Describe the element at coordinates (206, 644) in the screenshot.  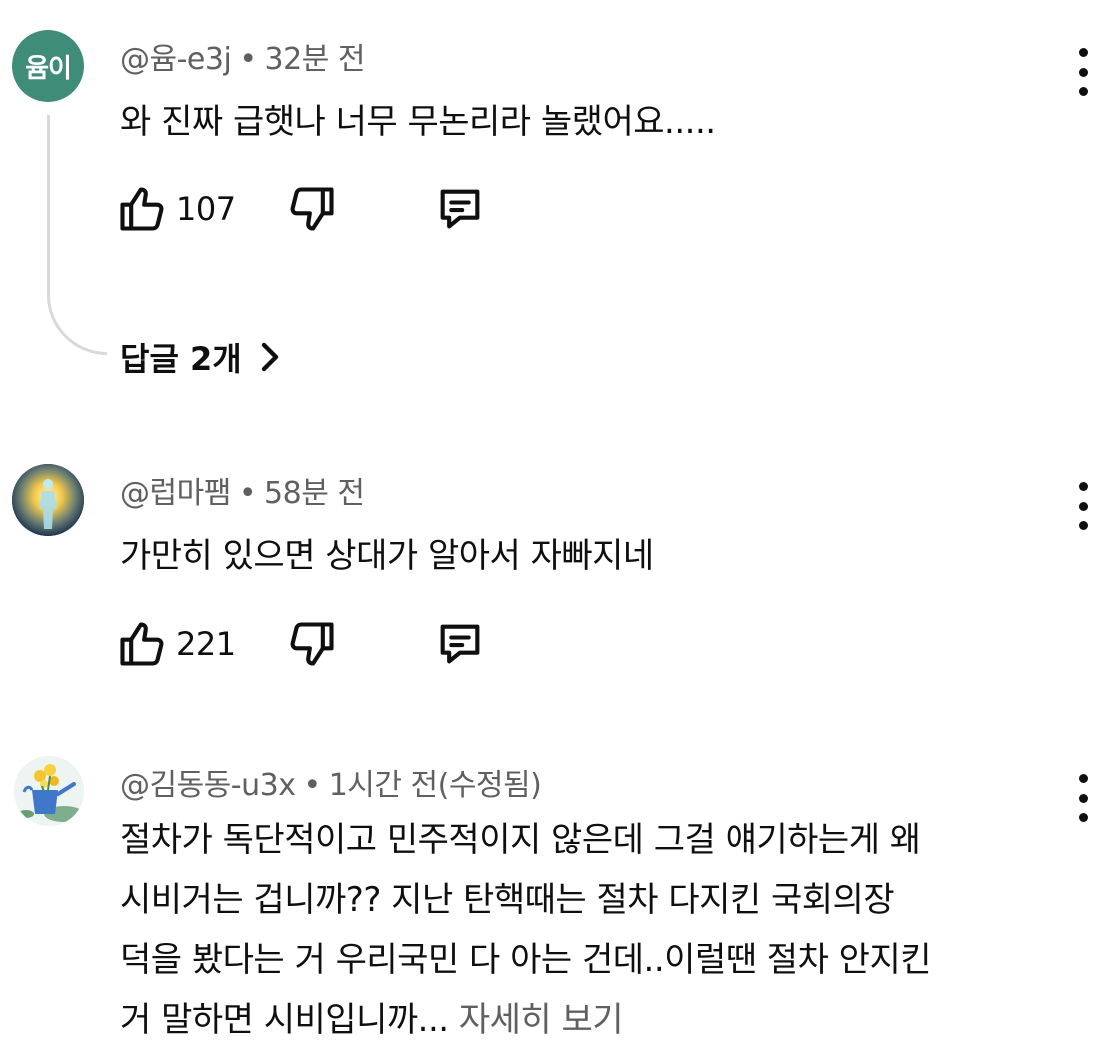
I see `like-count: 221` at that location.